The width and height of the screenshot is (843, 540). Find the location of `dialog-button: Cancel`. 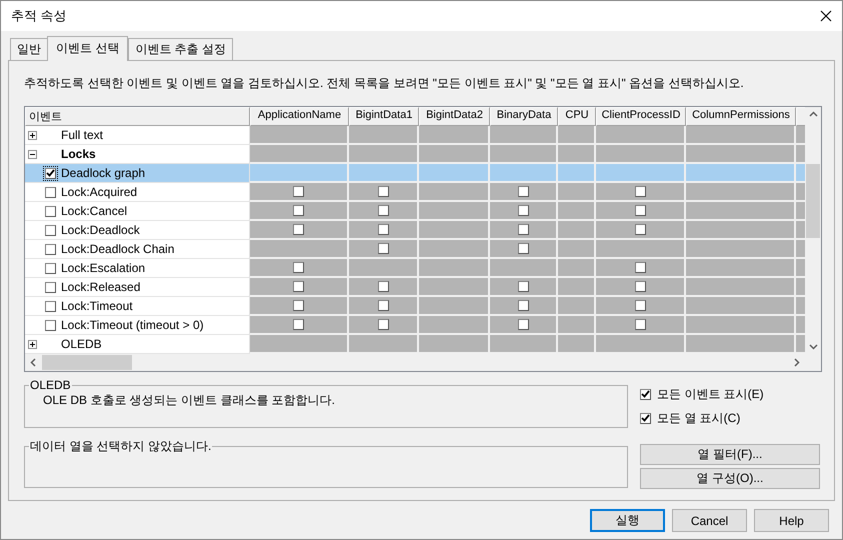

dialog-button: Cancel is located at coordinates (709, 520).